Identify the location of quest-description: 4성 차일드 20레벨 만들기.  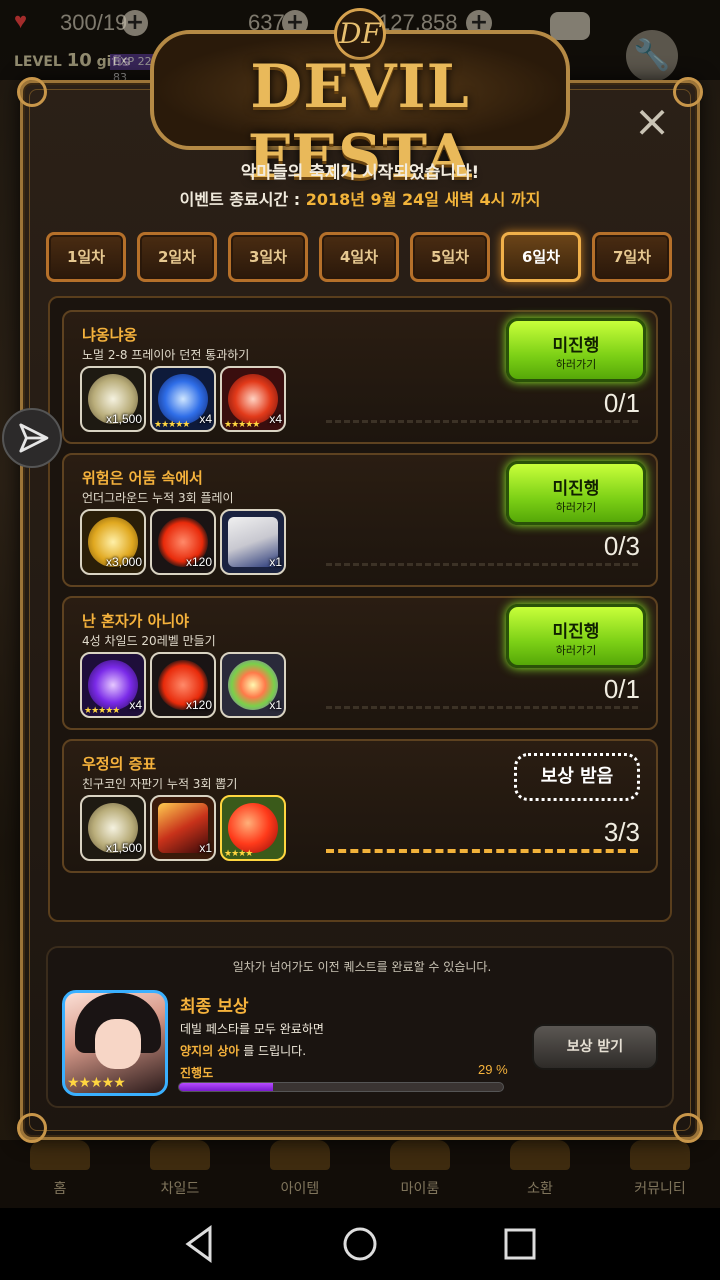
(149, 641).